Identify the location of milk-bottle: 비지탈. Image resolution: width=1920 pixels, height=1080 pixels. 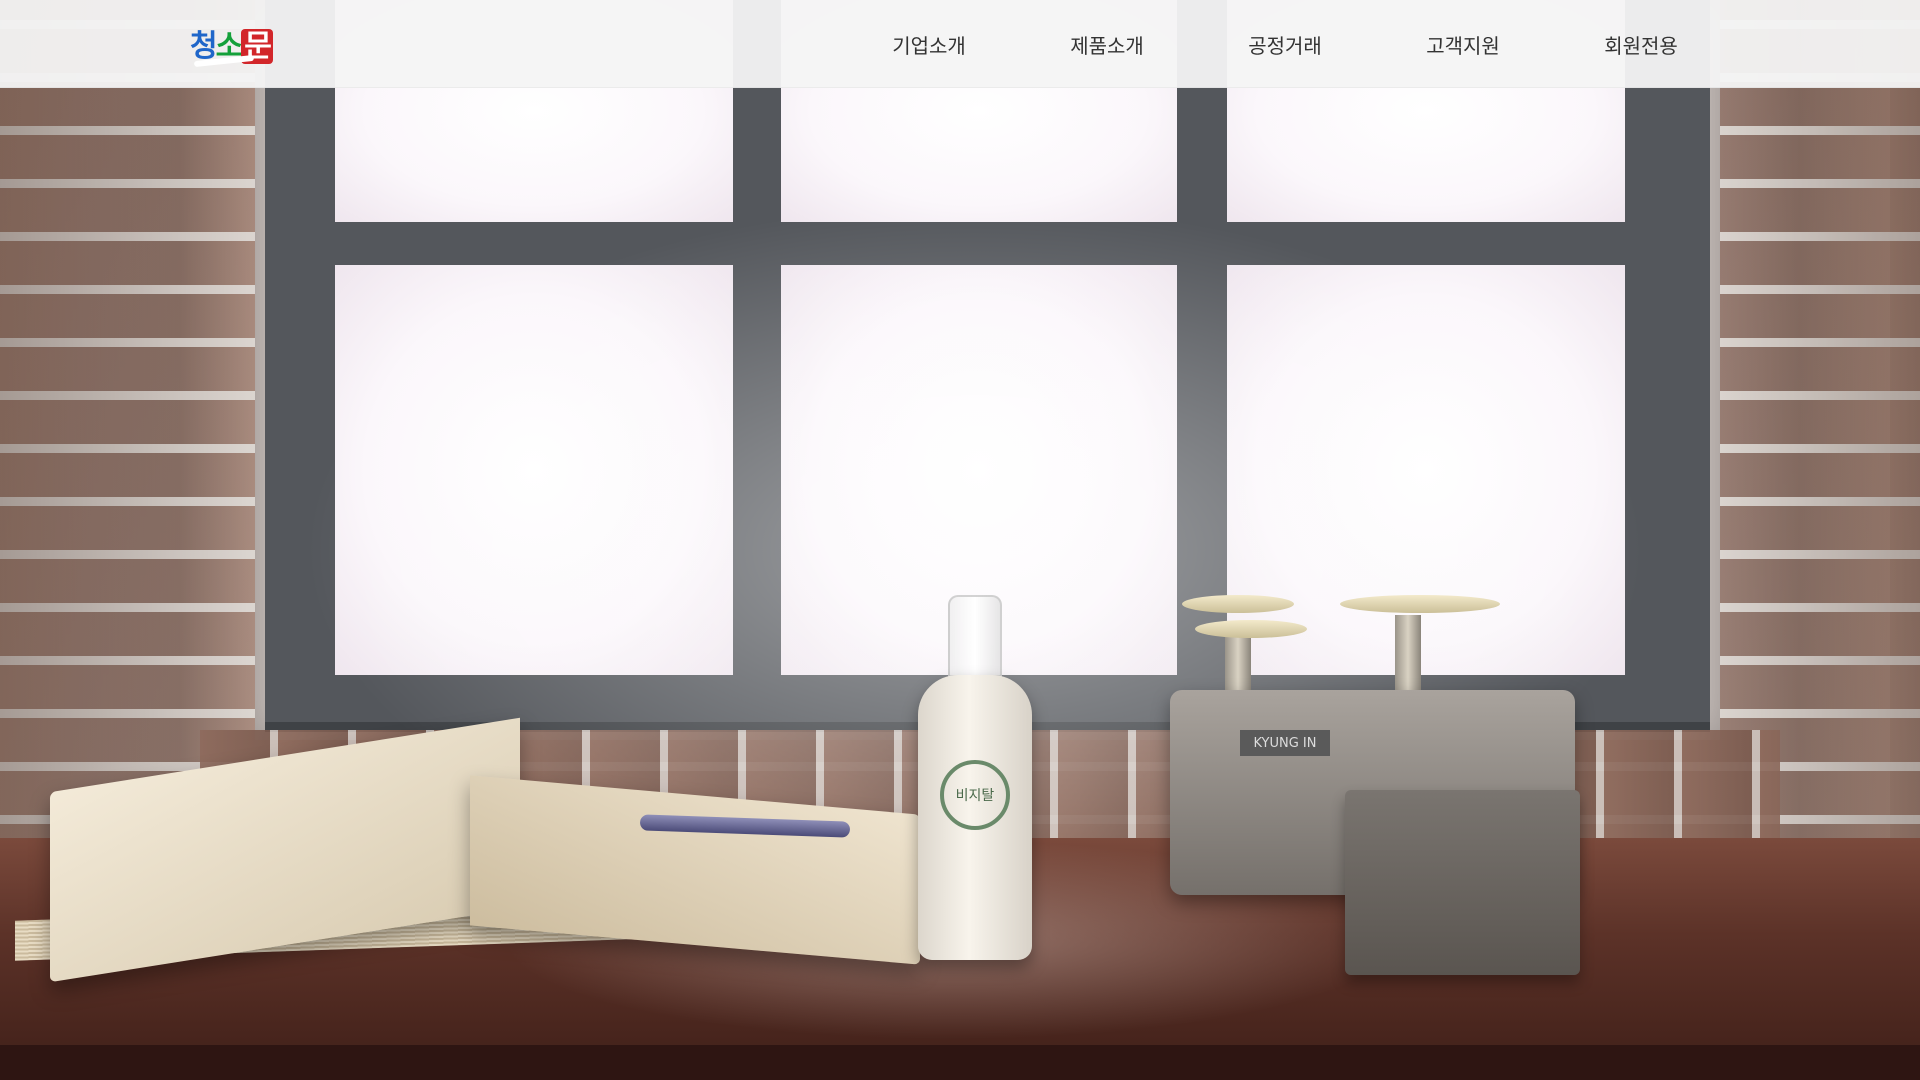
(975, 780).